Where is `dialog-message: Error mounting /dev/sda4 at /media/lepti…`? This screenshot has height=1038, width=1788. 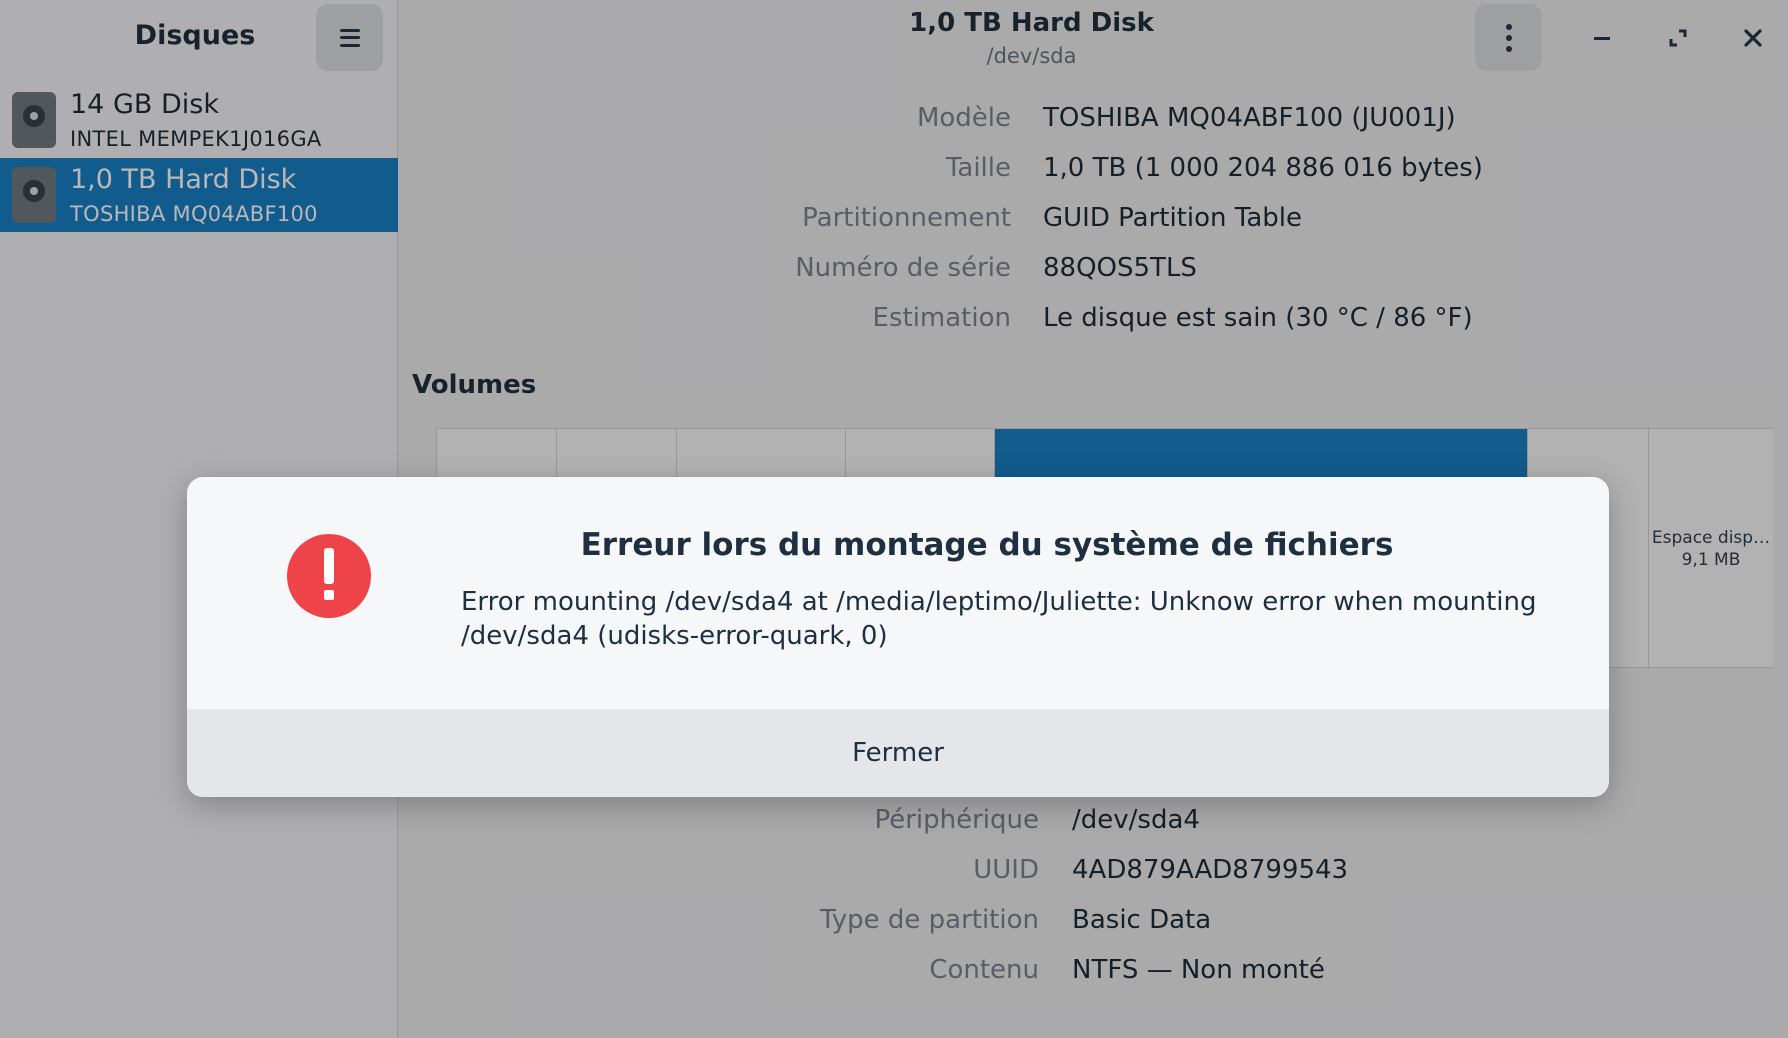
dialog-message: Error mounting /dev/sda4 at /media/lepti… is located at coordinates (999, 619).